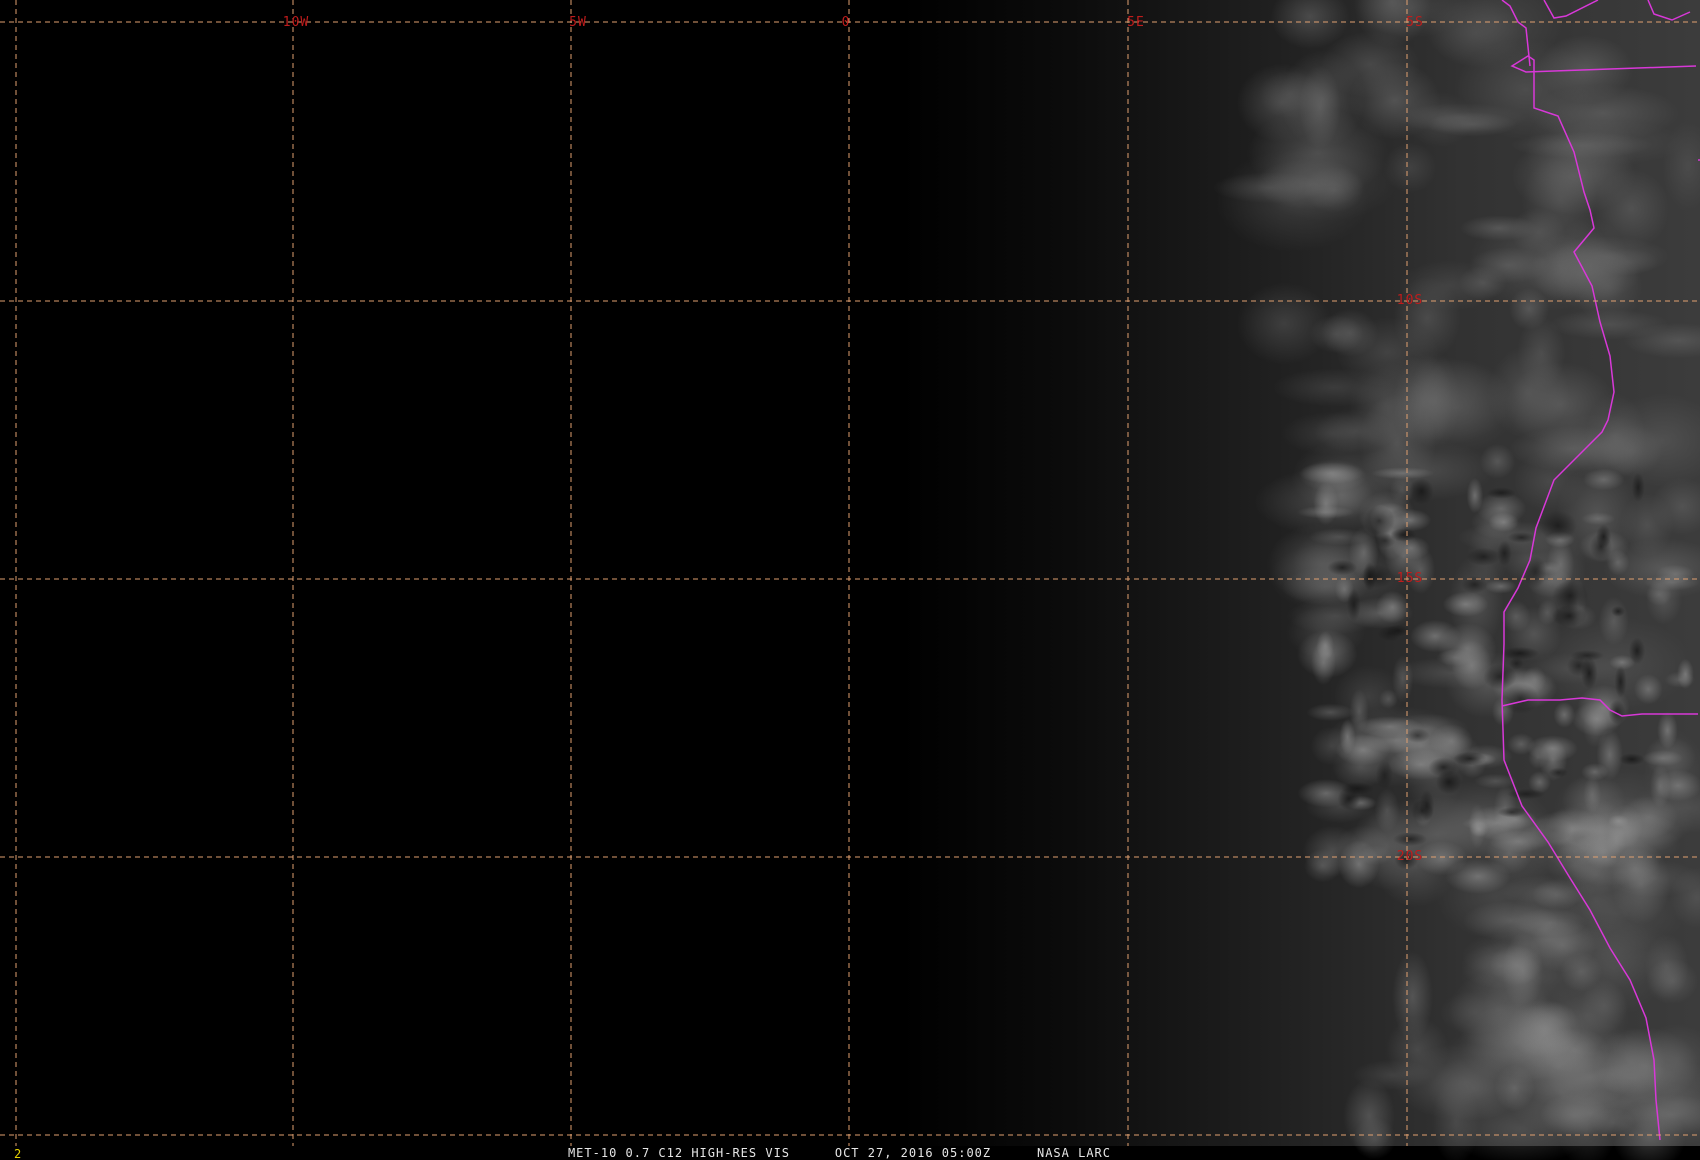 Image resolution: width=1700 pixels, height=1160 pixels. Describe the element at coordinates (18, 1153) in the screenshot. I see `frame-number: 2` at that location.